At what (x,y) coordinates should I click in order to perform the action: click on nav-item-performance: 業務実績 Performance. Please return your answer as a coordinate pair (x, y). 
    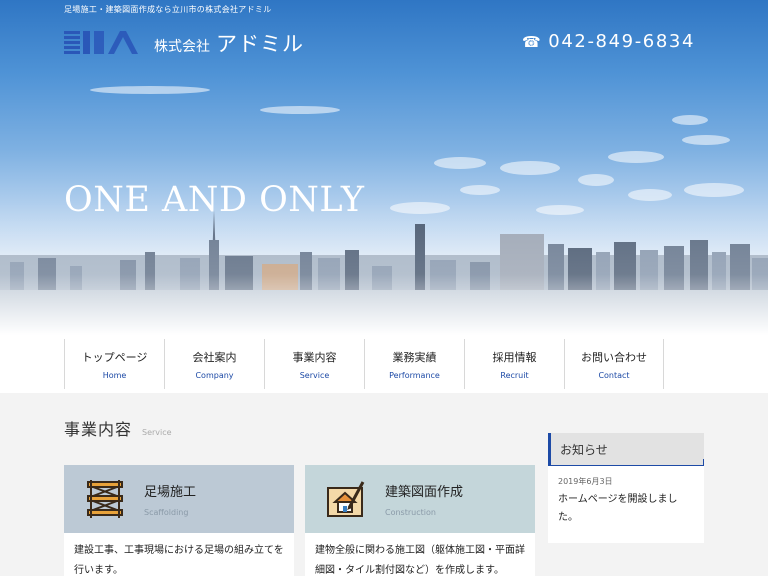
    Looking at the image, I should click on (414, 364).